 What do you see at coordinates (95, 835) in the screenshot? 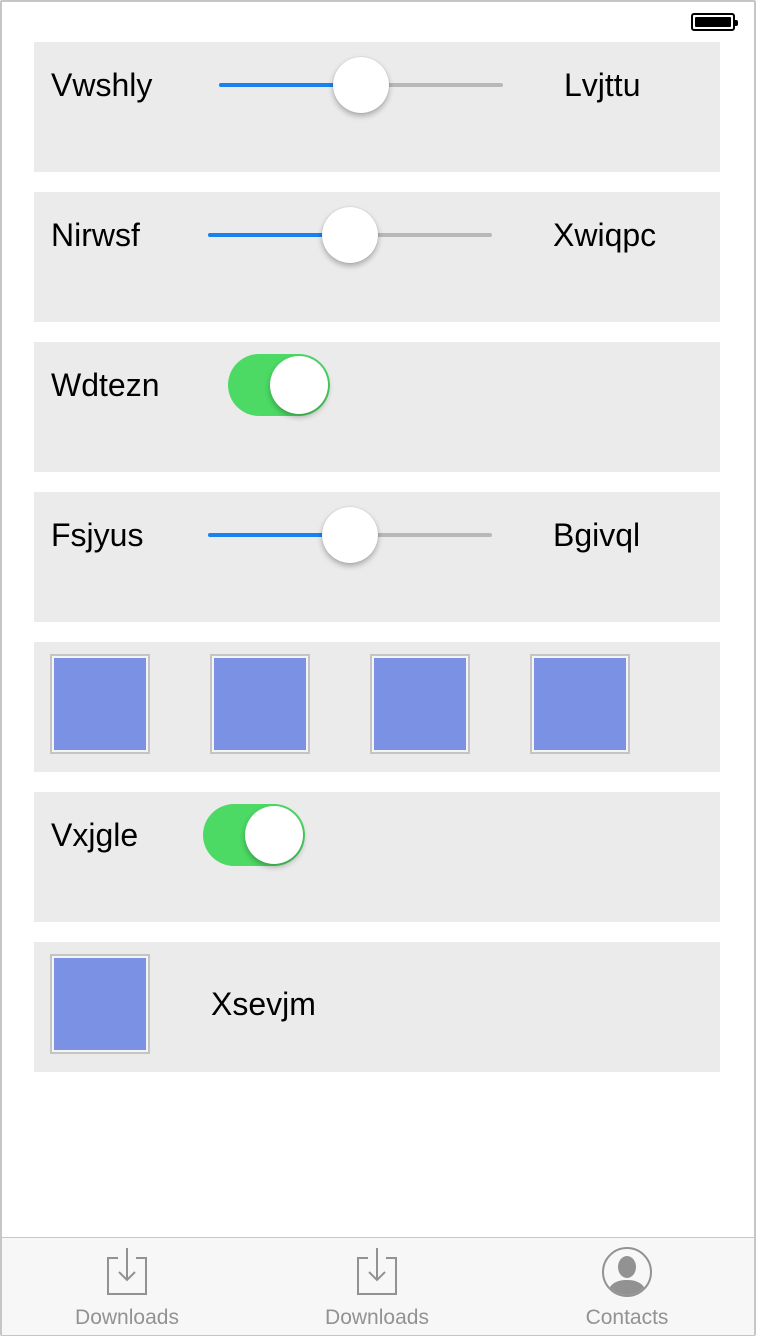
I see `toggle-label: Vxjgle` at bounding box center [95, 835].